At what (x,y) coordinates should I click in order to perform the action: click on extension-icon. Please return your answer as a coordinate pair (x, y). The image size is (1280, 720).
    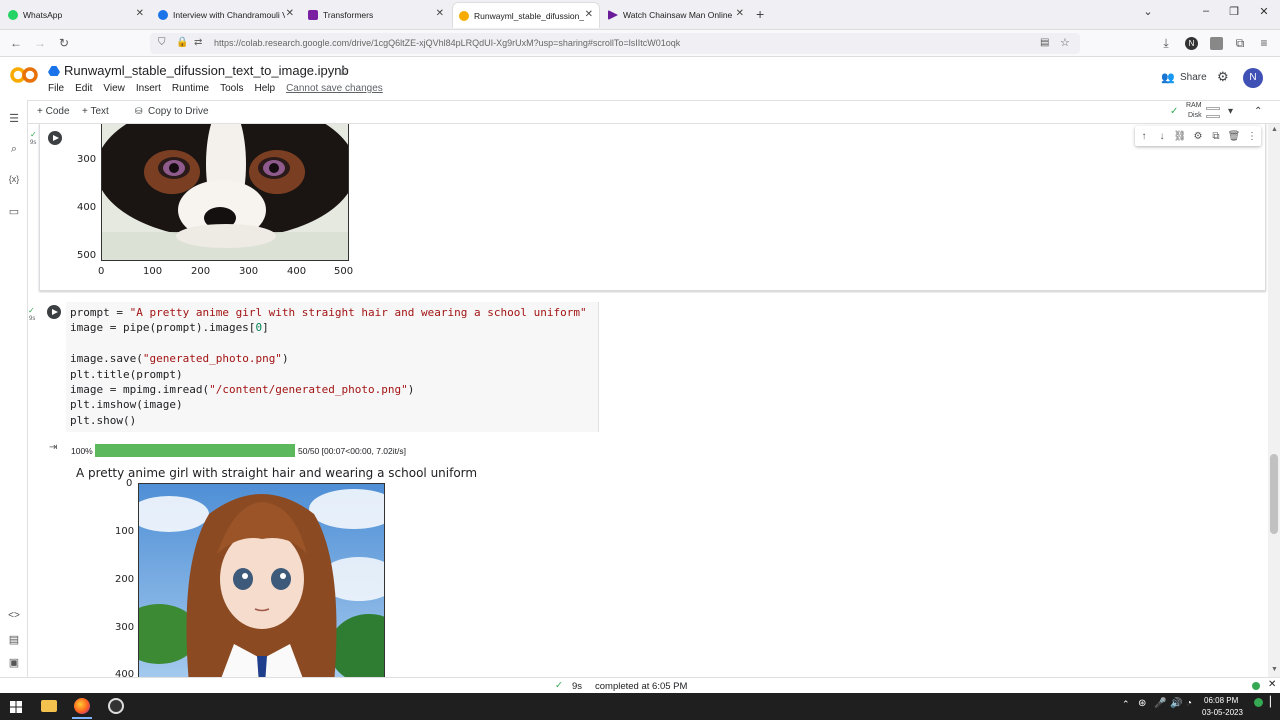
    Looking at the image, I should click on (1216, 43).